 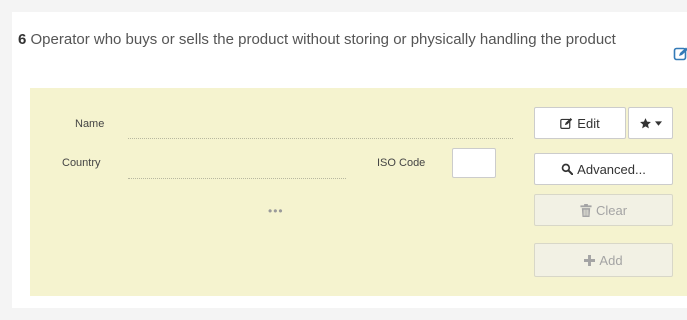 I want to click on add-button-label: Add, so click(x=611, y=260).